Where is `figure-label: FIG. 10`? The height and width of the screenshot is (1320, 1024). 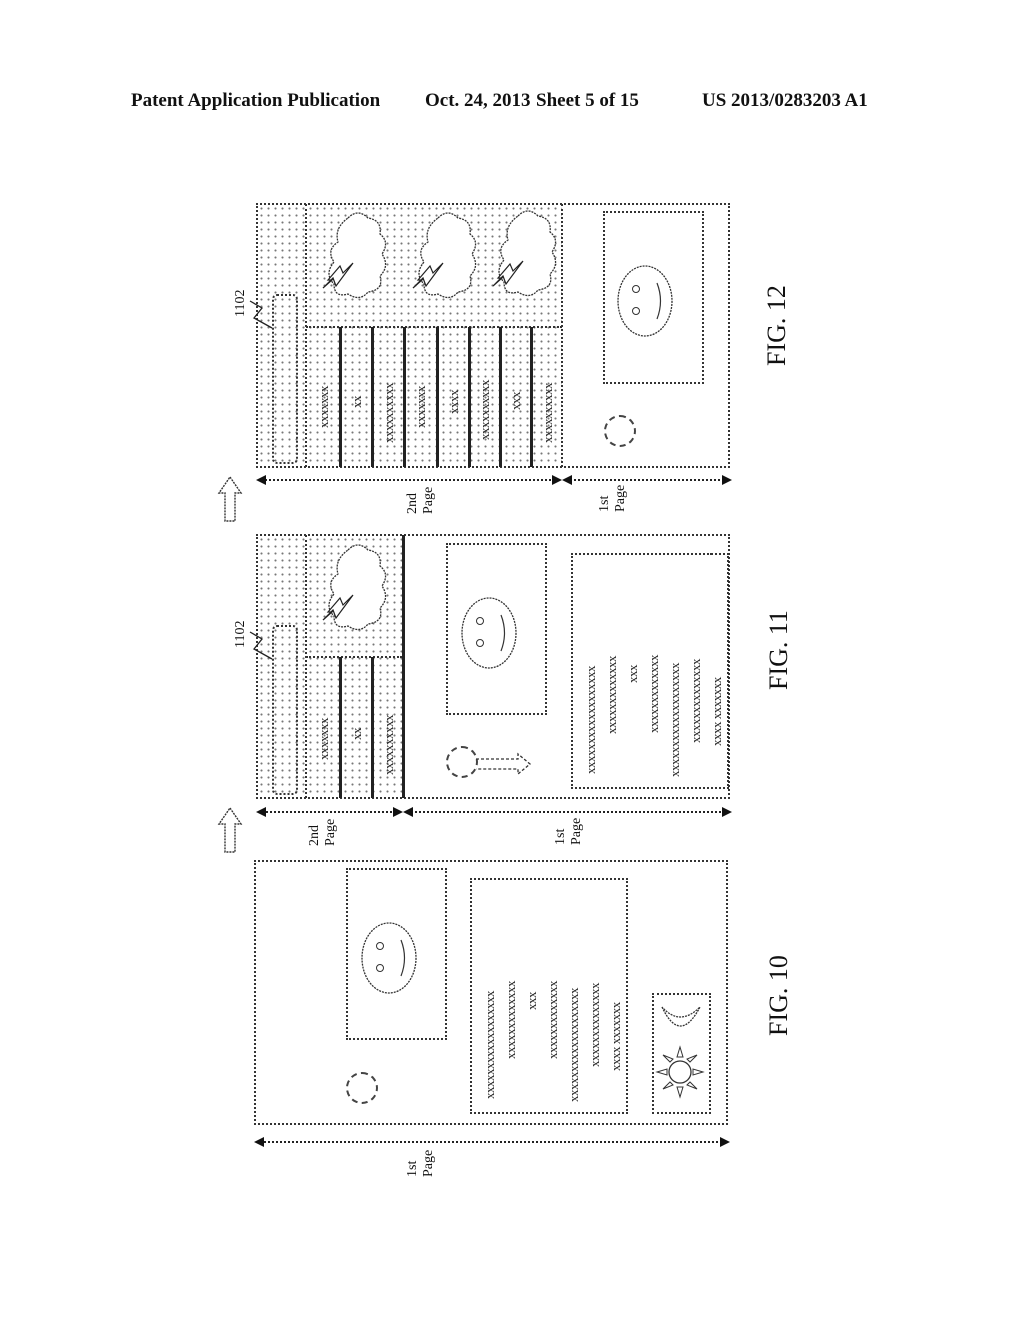
figure-label: FIG. 10 is located at coordinates (778, 995).